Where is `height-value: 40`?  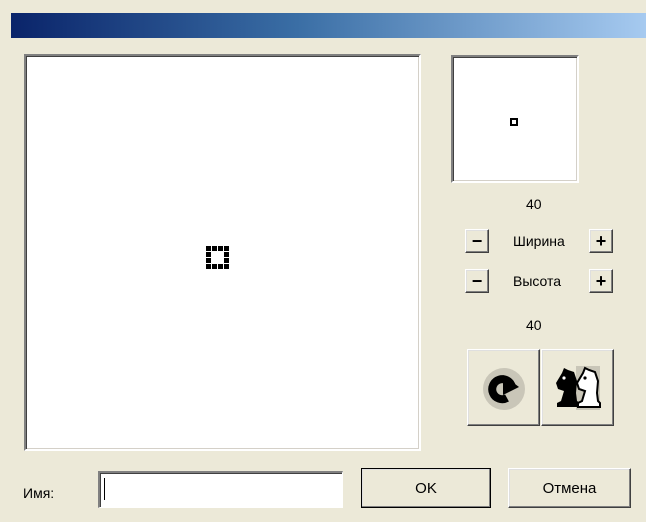
height-value: 40 is located at coordinates (534, 325).